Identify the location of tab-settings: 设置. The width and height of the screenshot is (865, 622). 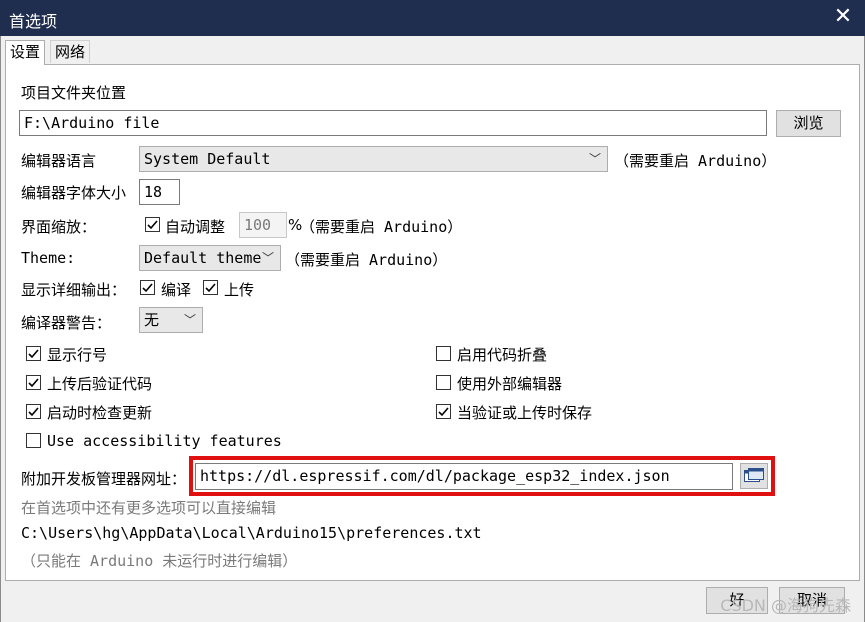
(25, 52).